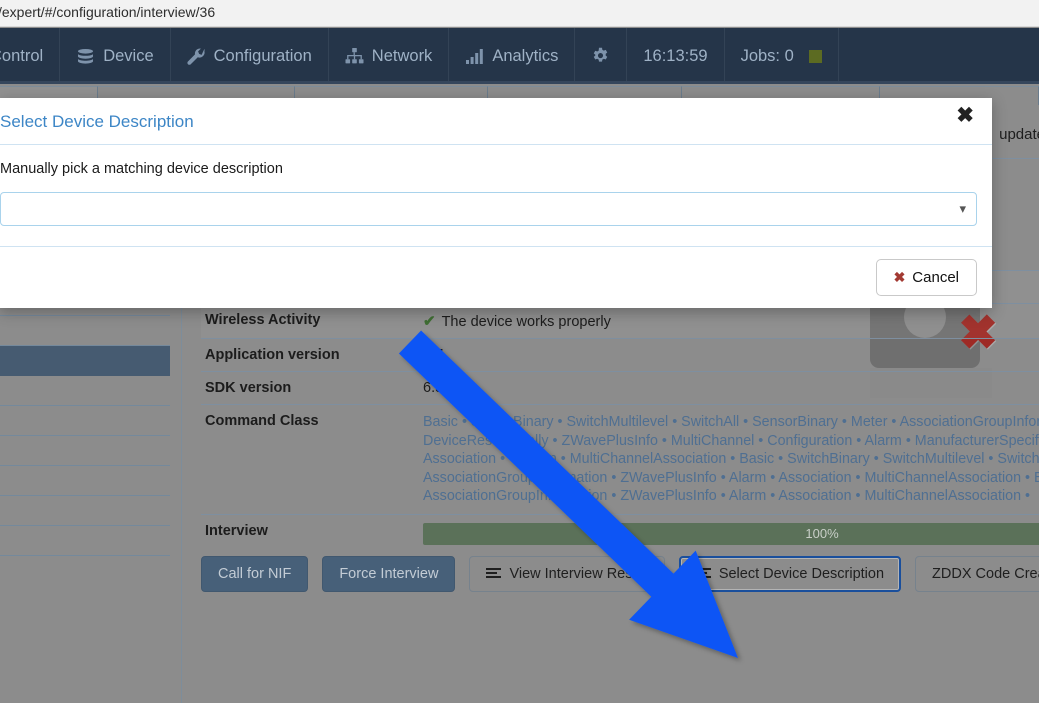 Image resolution: width=1039 pixels, height=703 pixels. I want to click on cancel-button: ✖ Cancel, so click(926, 277).